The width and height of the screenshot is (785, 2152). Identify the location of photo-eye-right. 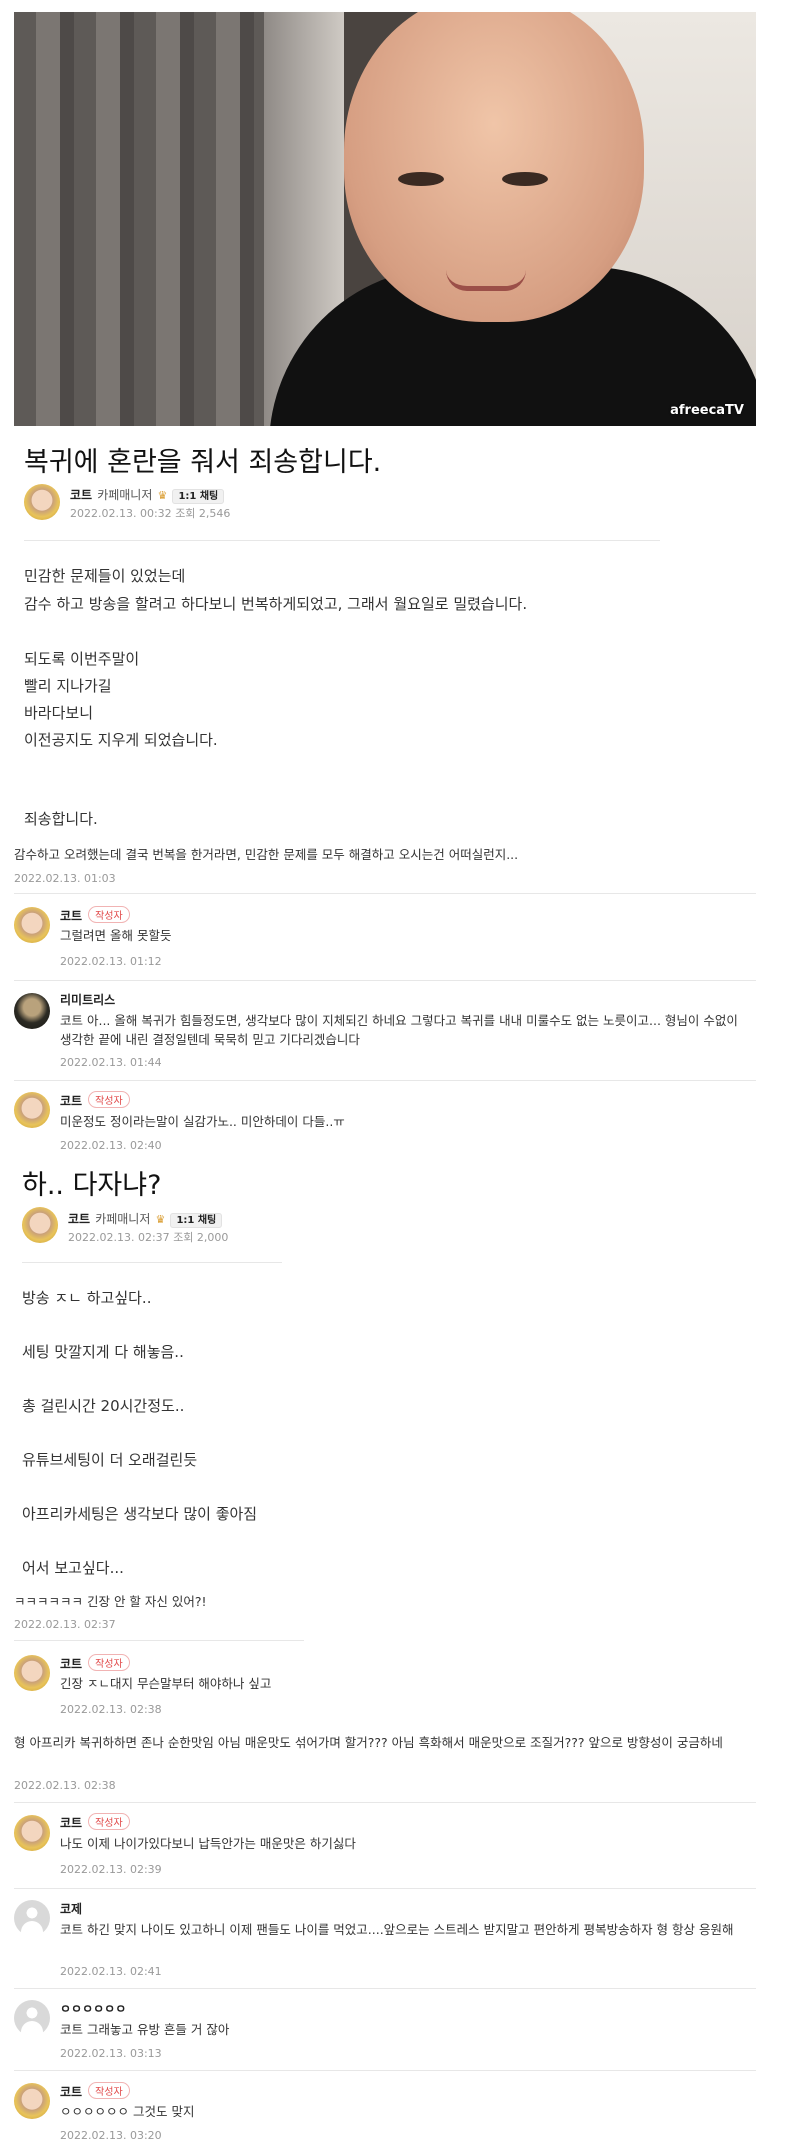
(525, 179).